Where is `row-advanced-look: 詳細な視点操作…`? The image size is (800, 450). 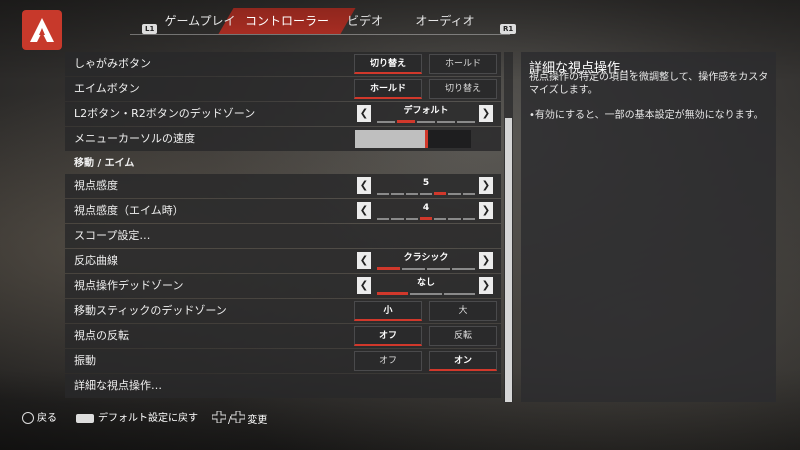 row-advanced-look: 詳細な視点操作… is located at coordinates (283, 386).